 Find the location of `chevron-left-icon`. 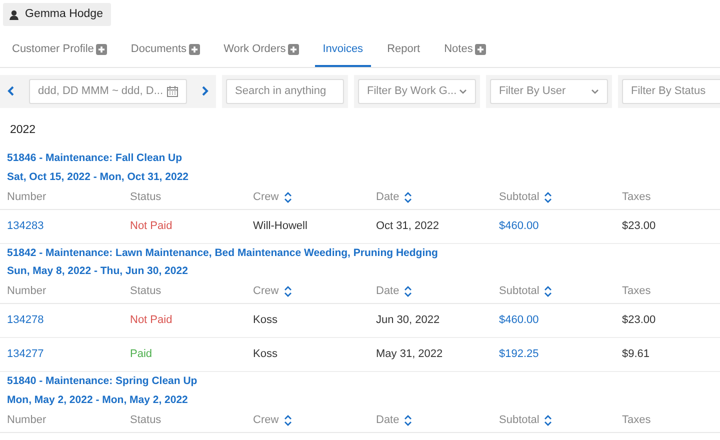

chevron-left-icon is located at coordinates (11, 91).